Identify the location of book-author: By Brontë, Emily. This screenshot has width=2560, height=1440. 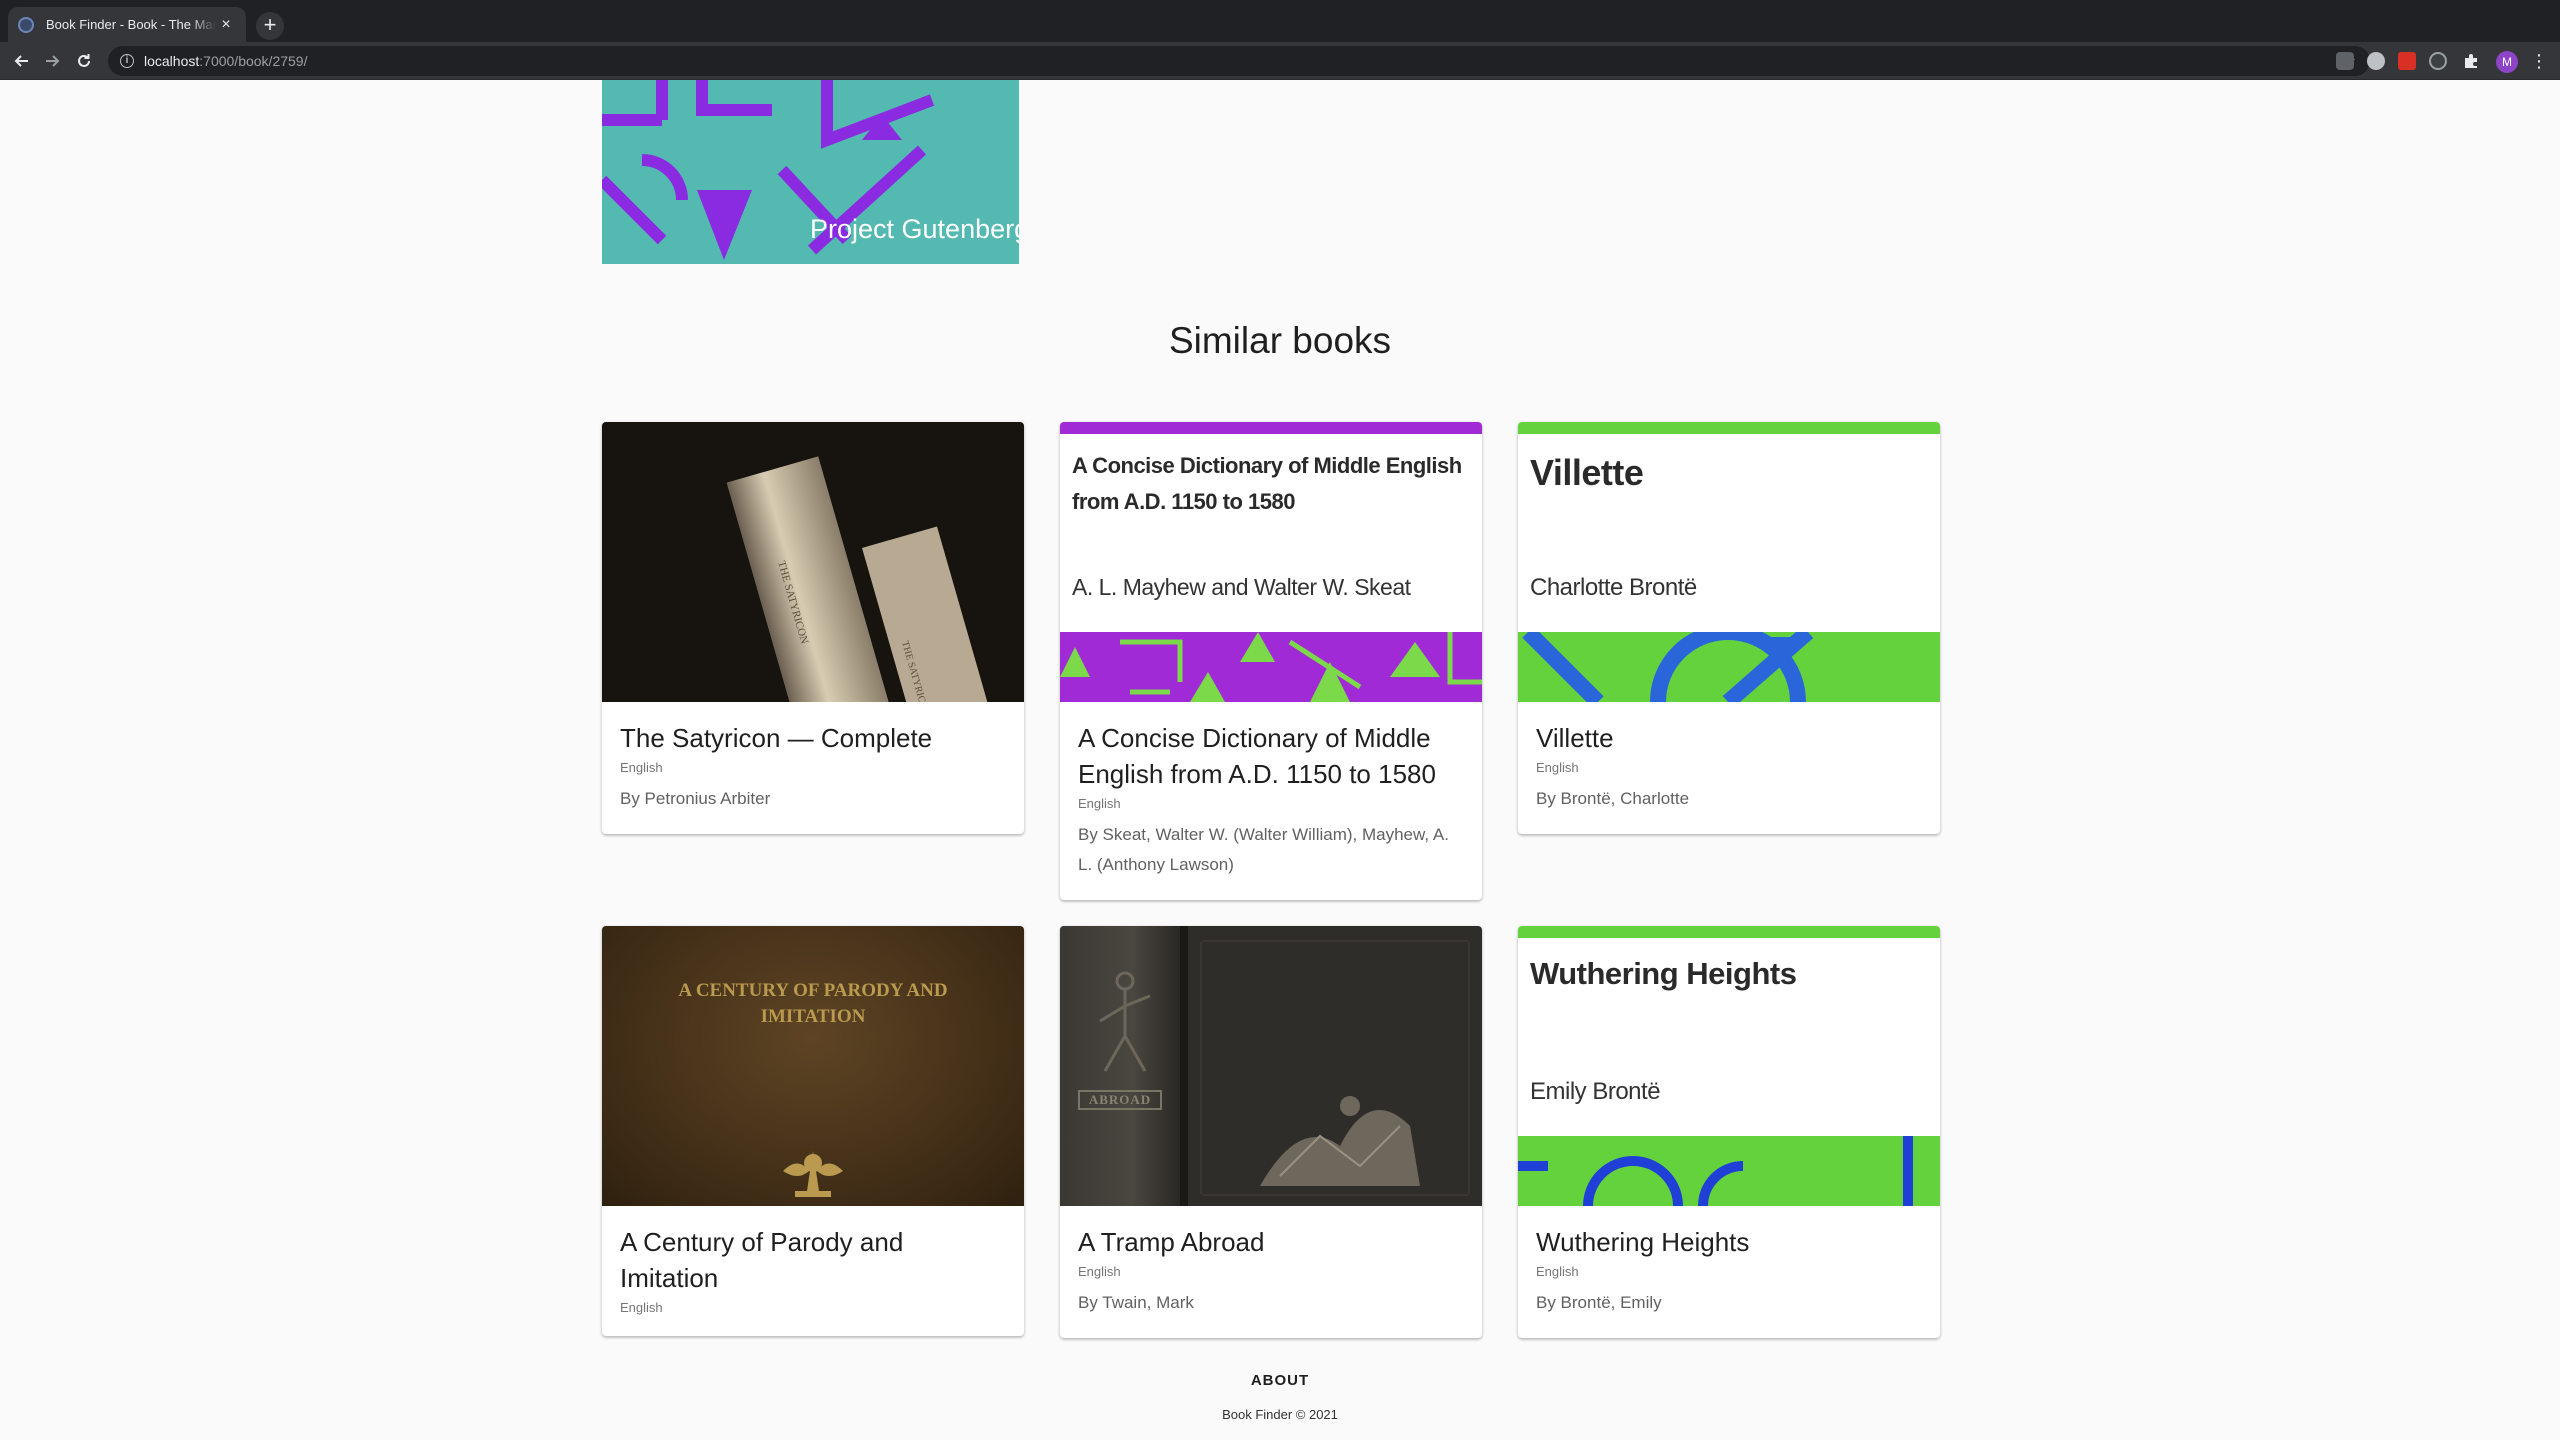
(1599, 1302).